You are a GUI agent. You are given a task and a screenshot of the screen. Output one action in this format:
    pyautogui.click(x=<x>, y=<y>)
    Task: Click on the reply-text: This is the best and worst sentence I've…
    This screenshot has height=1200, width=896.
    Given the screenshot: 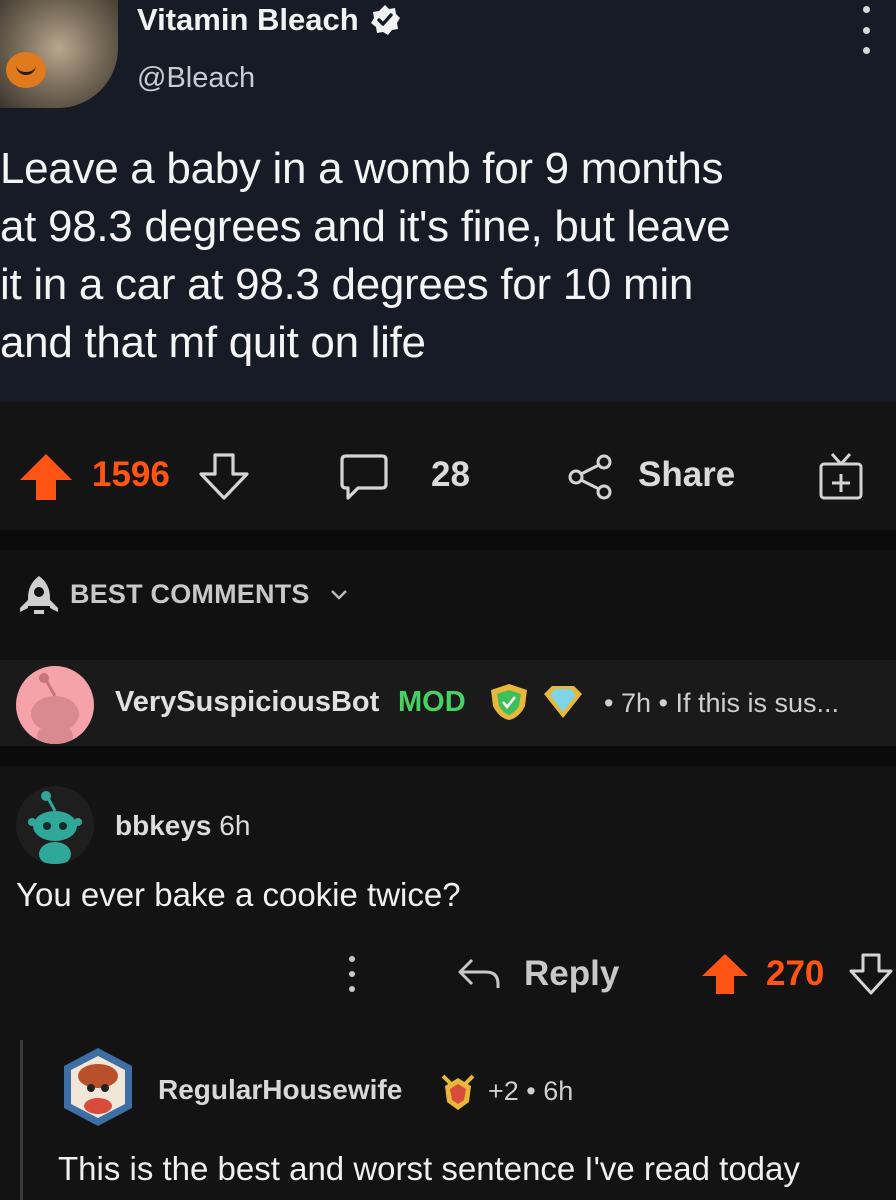 What is the action you would take?
    pyautogui.click(x=429, y=1168)
    